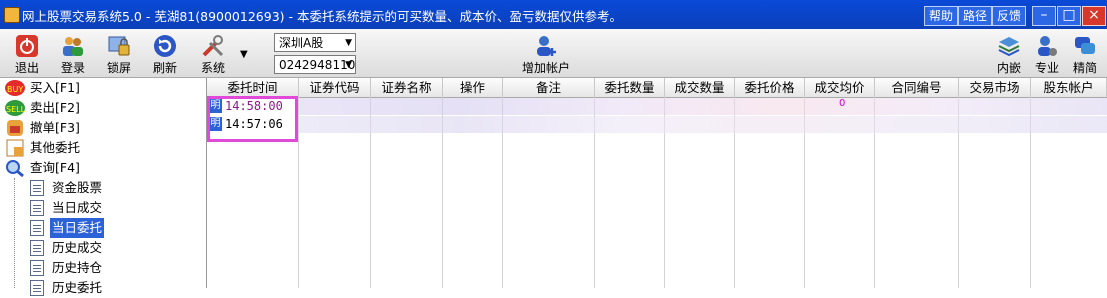 This screenshot has width=1107, height=298. Describe the element at coordinates (1047, 46) in the screenshot. I see `user-gear-icon` at that location.